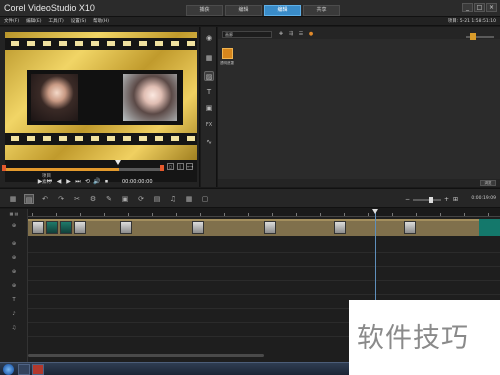 This screenshot has height=375, width=500. I want to click on mark-out-handle, so click(162, 168).